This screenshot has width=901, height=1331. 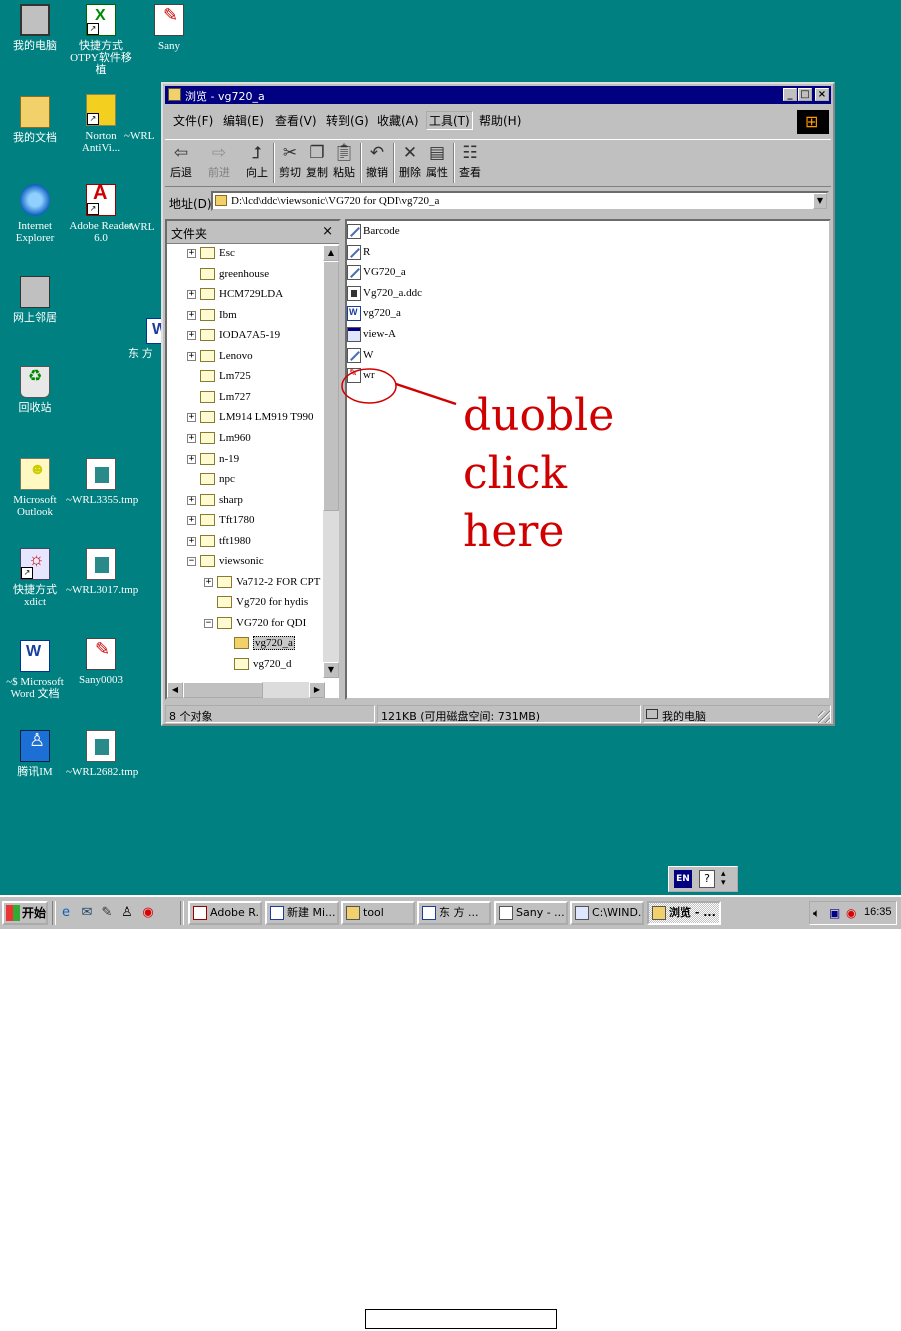 I want to click on scroll-left-button: ◀, so click(x=175, y=690).